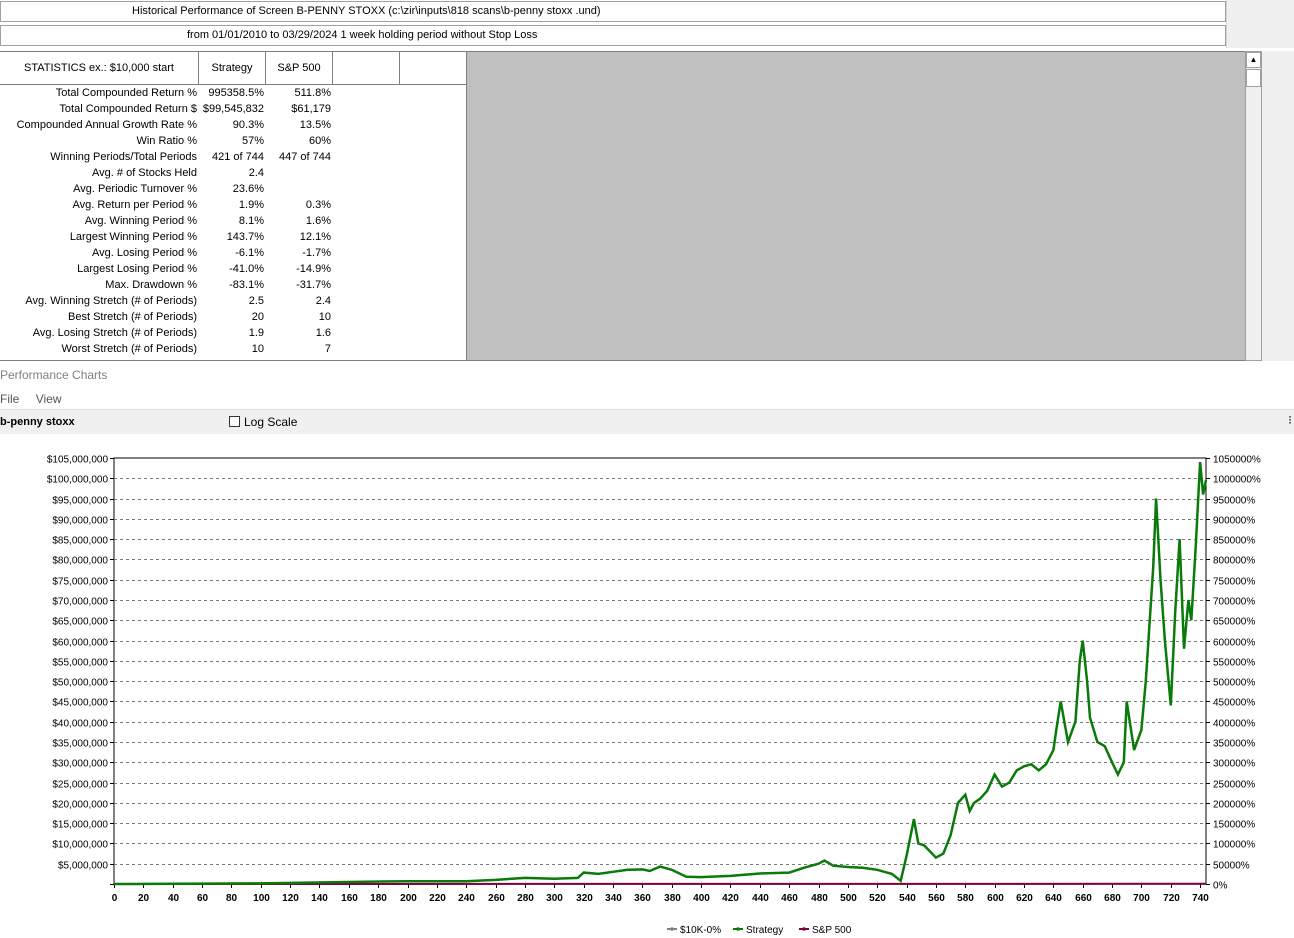  Describe the element at coordinates (80, 561) in the screenshot. I see `y-tick-label-left: $80,000,000` at that location.